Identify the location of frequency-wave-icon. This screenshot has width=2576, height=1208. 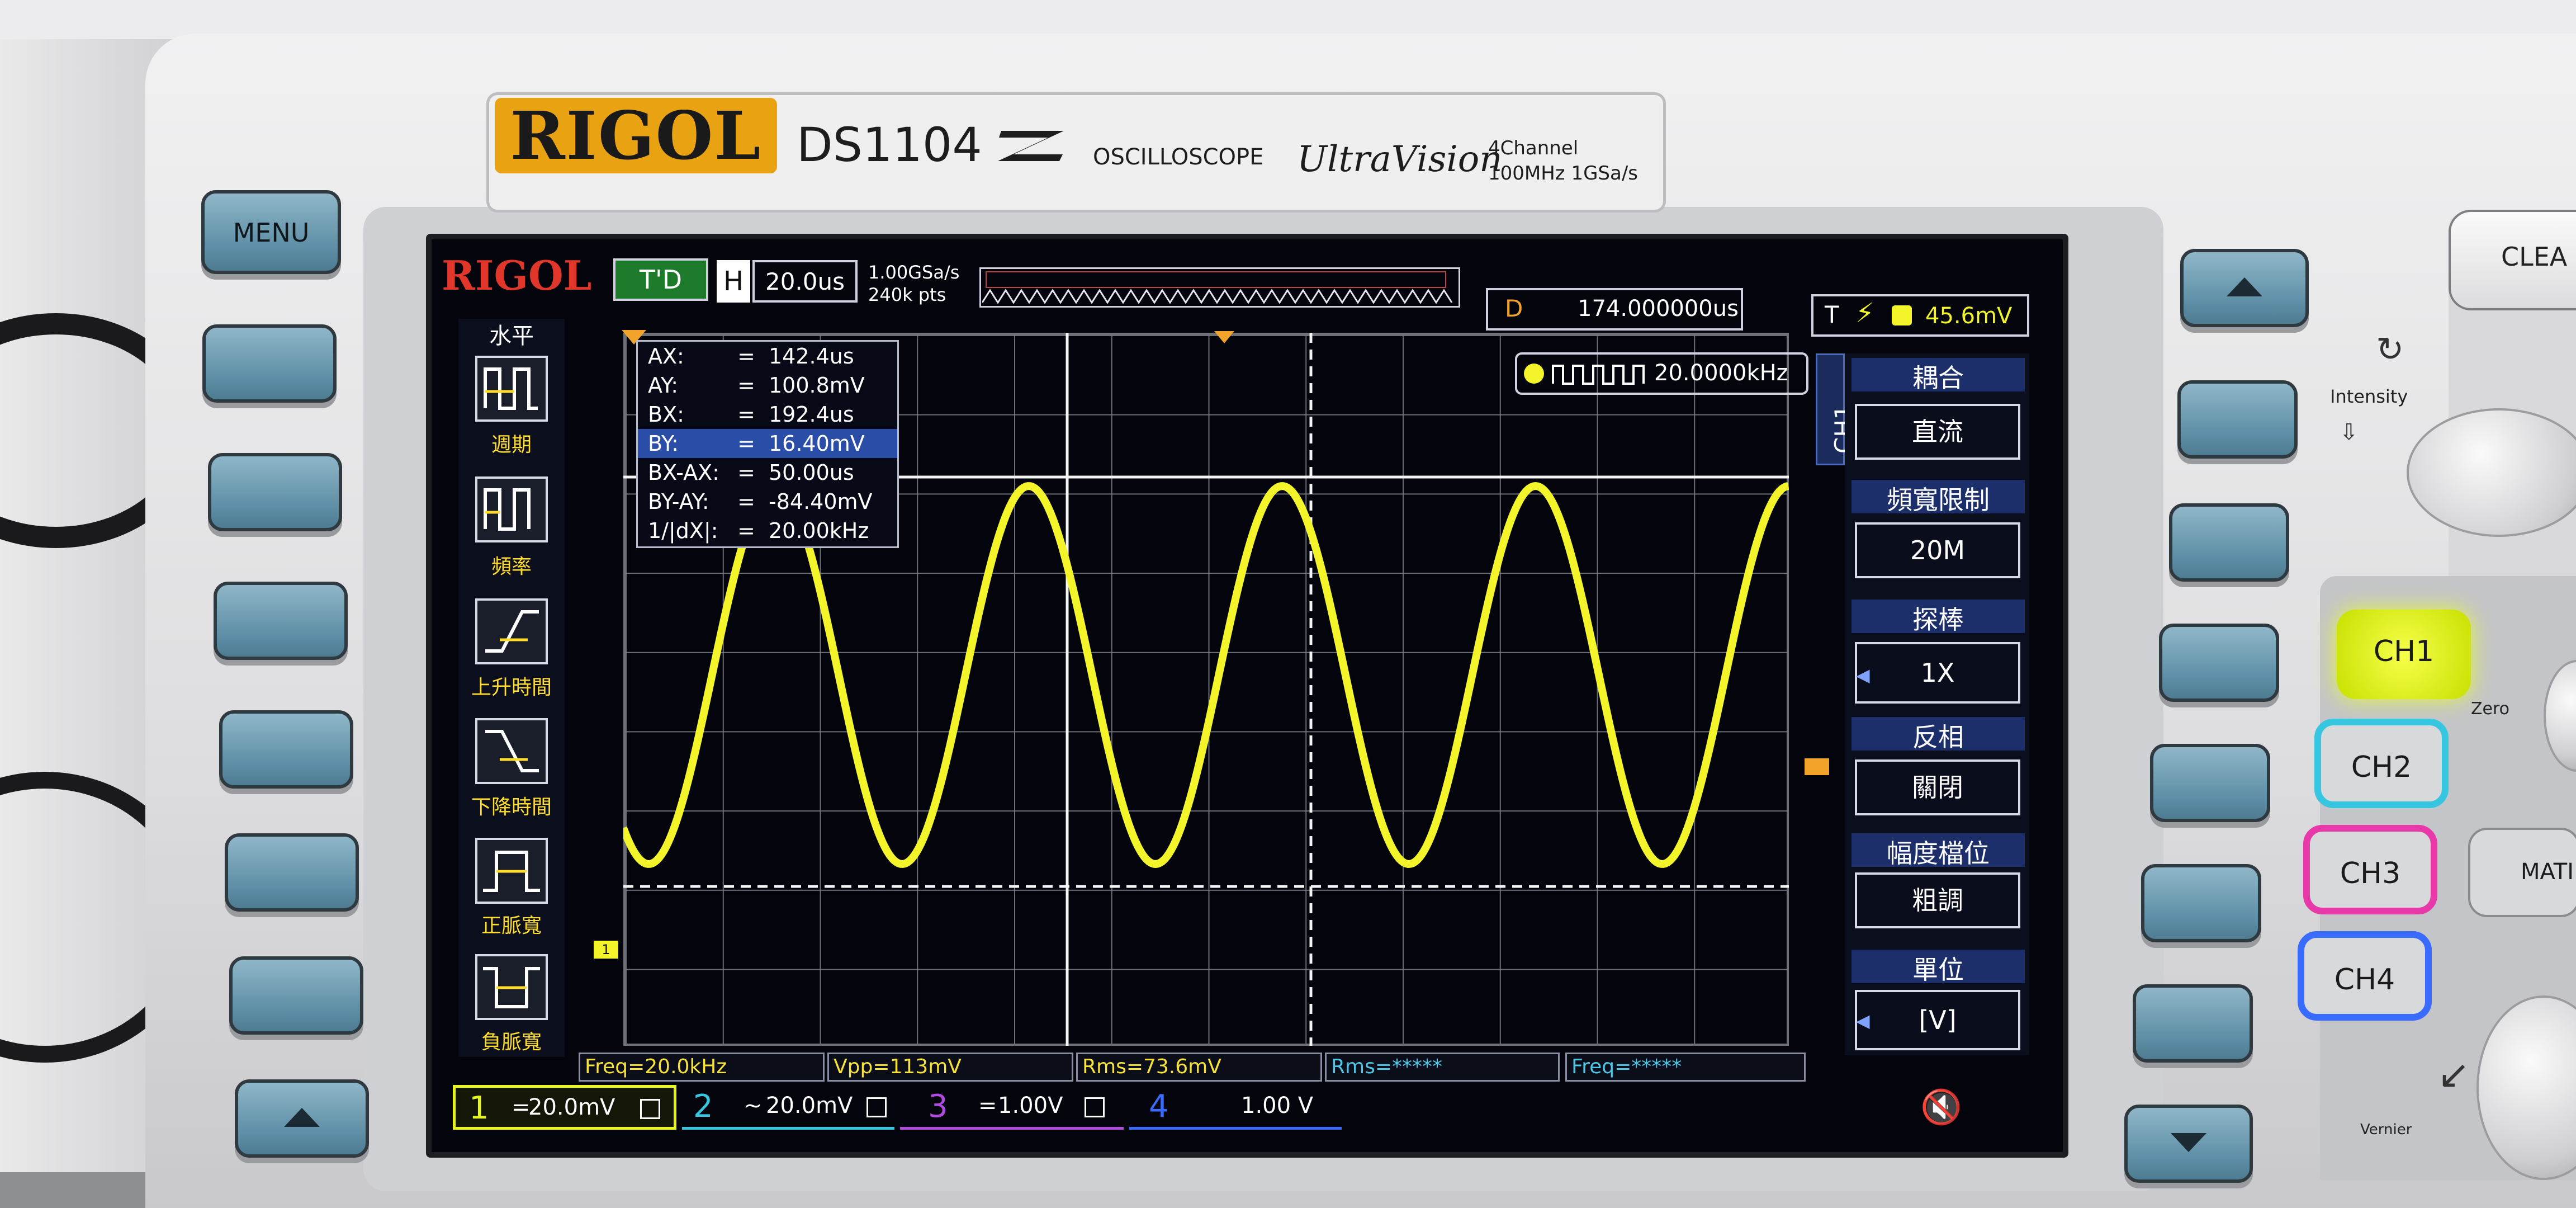
(507, 509).